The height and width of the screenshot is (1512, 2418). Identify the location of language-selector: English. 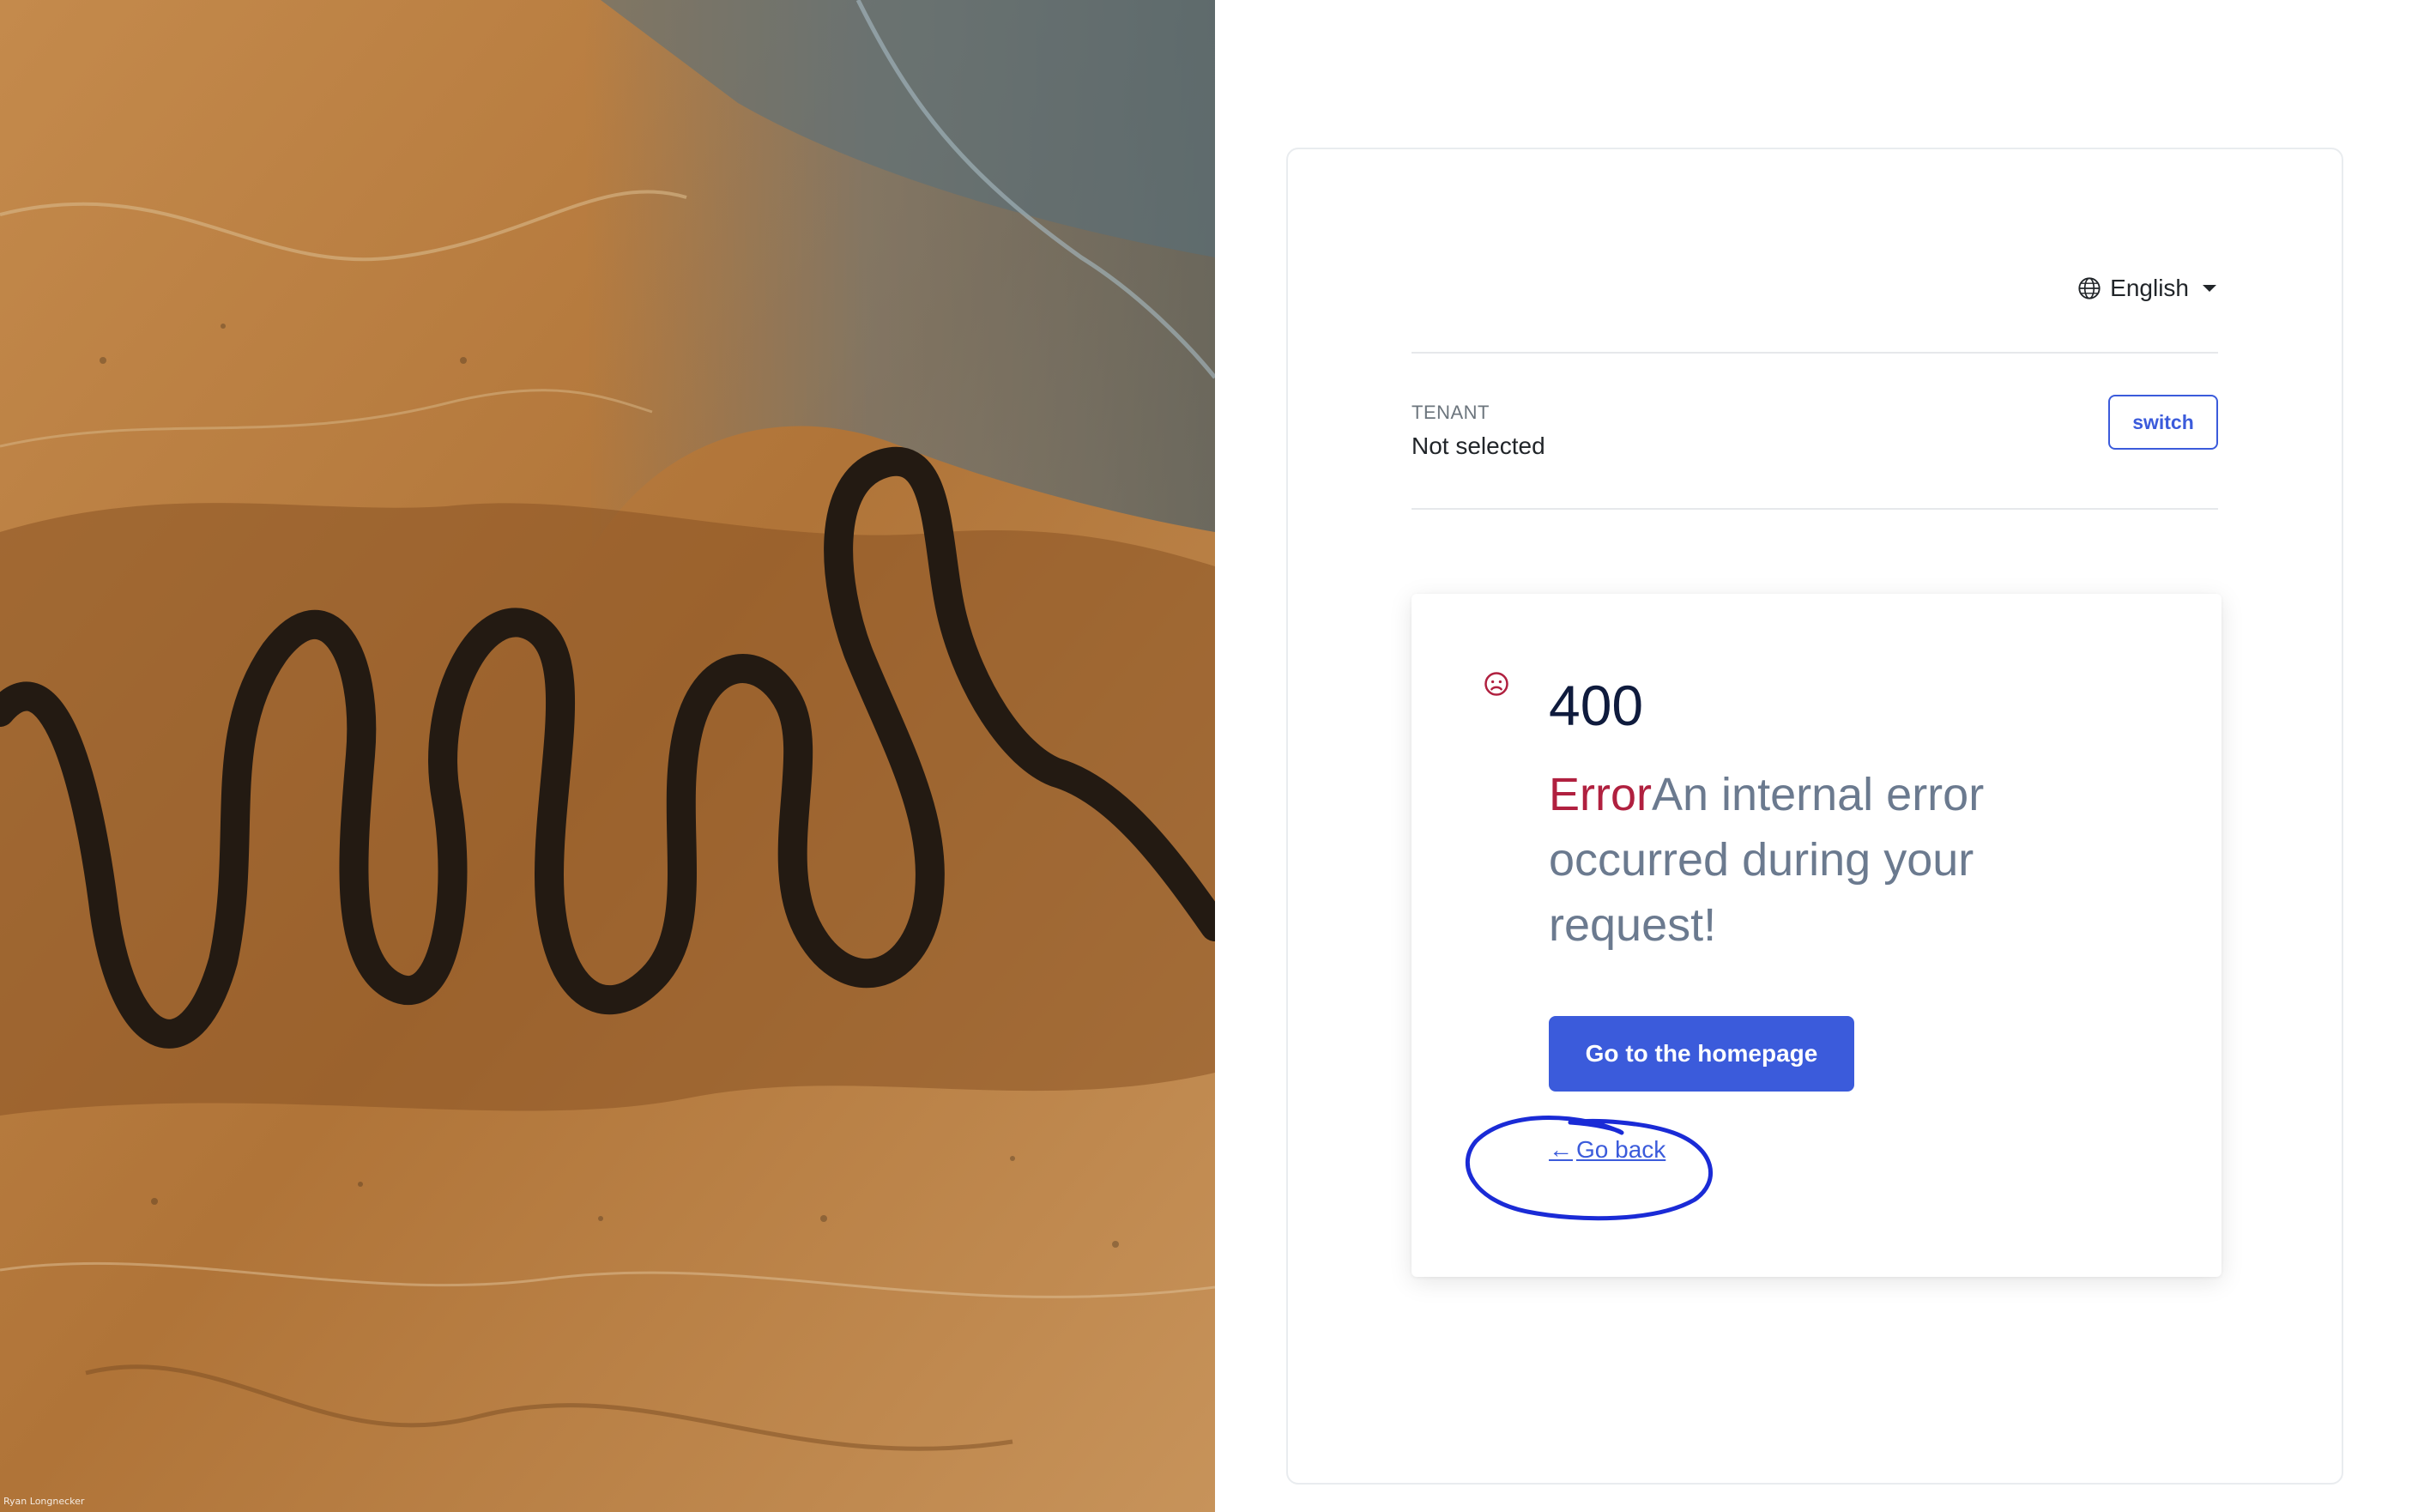
(2146, 288).